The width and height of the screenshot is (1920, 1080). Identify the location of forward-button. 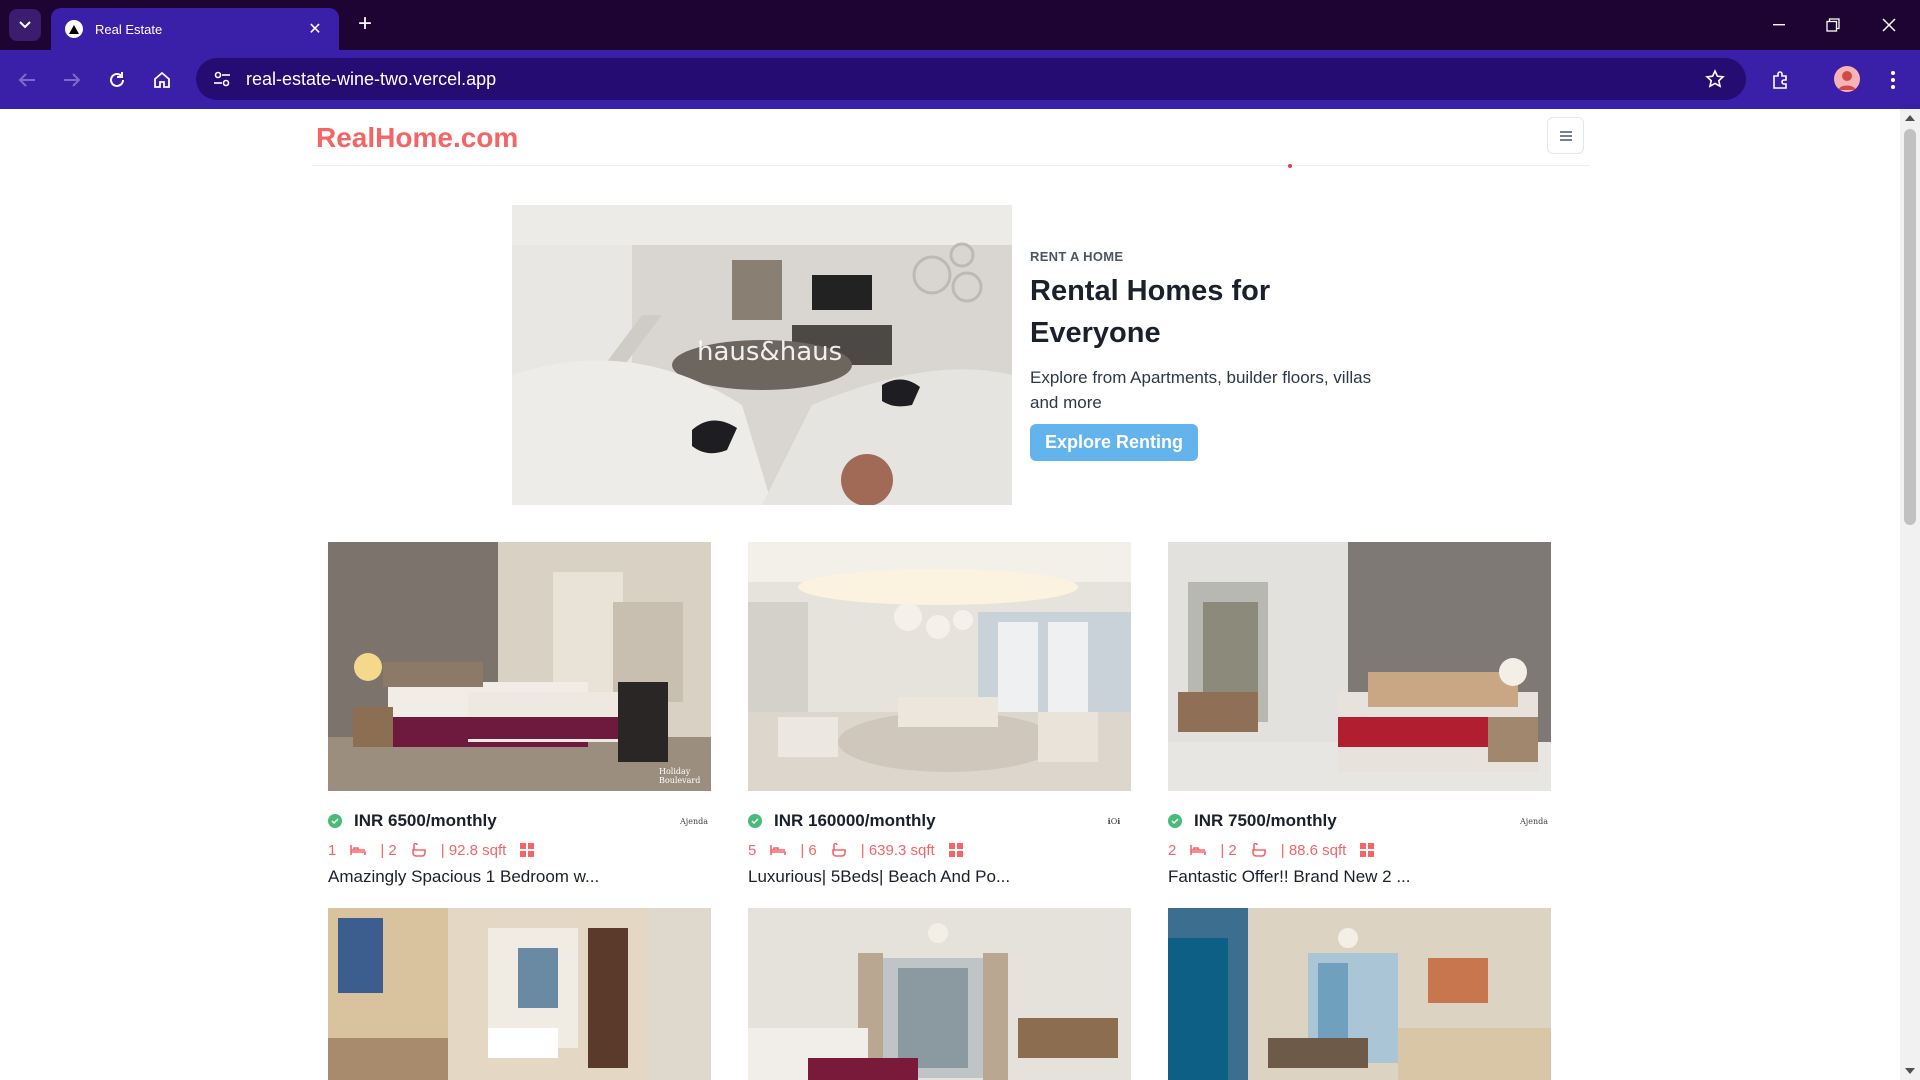
(72, 80).